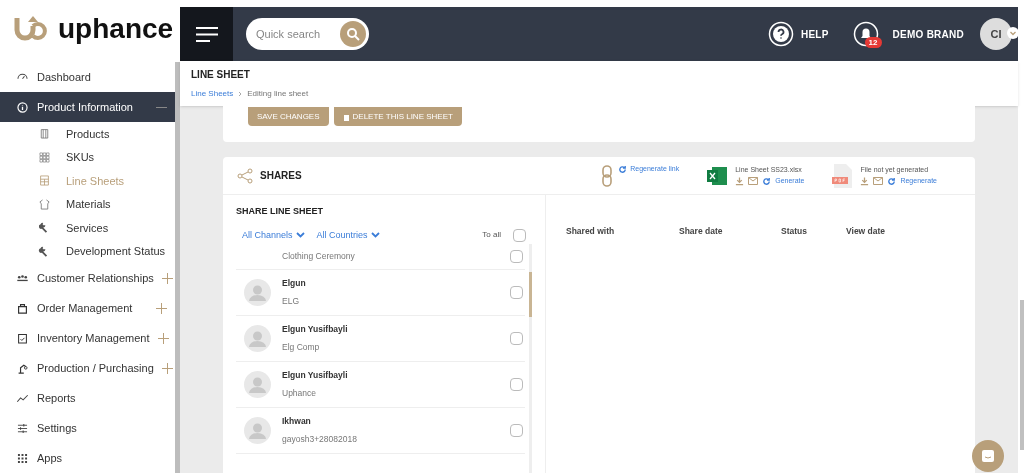 The height and width of the screenshot is (473, 1024). I want to click on menu-icon, so click(206, 34).